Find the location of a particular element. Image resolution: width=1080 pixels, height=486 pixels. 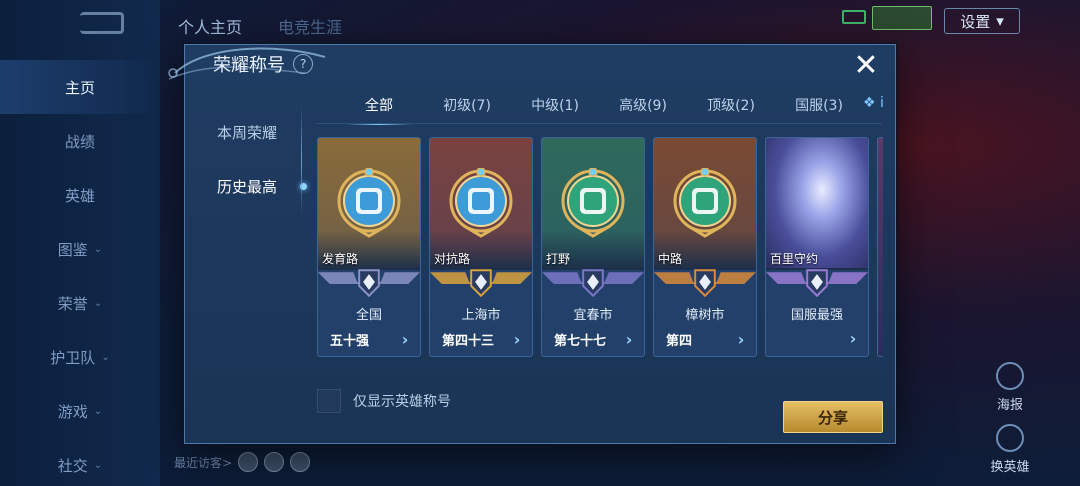

sidebar-item: 主页 is located at coordinates (80, 87).